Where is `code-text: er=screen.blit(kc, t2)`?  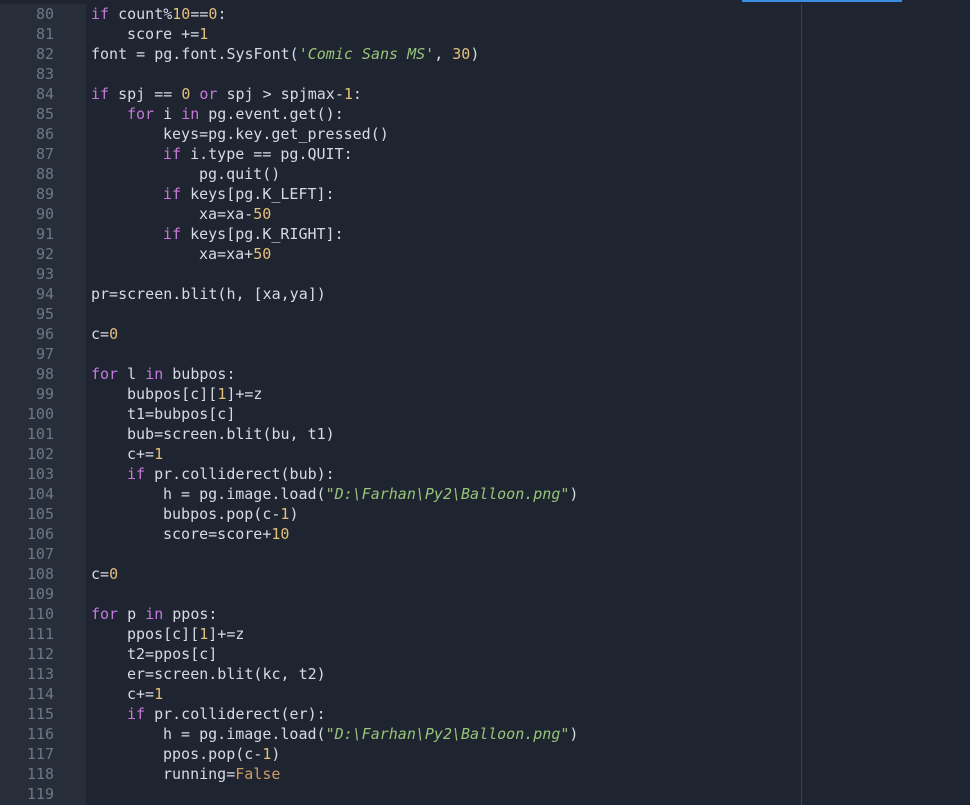
code-text: er=screen.blit(kc, t2) is located at coordinates (226, 674).